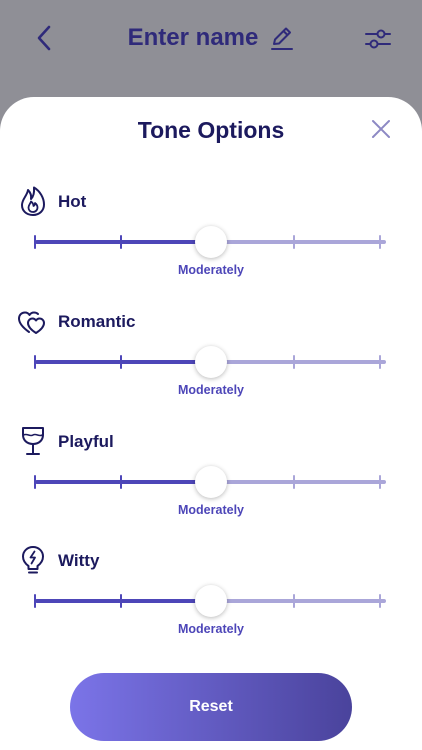 This screenshot has height=750, width=422. I want to click on close-button, so click(381, 129).